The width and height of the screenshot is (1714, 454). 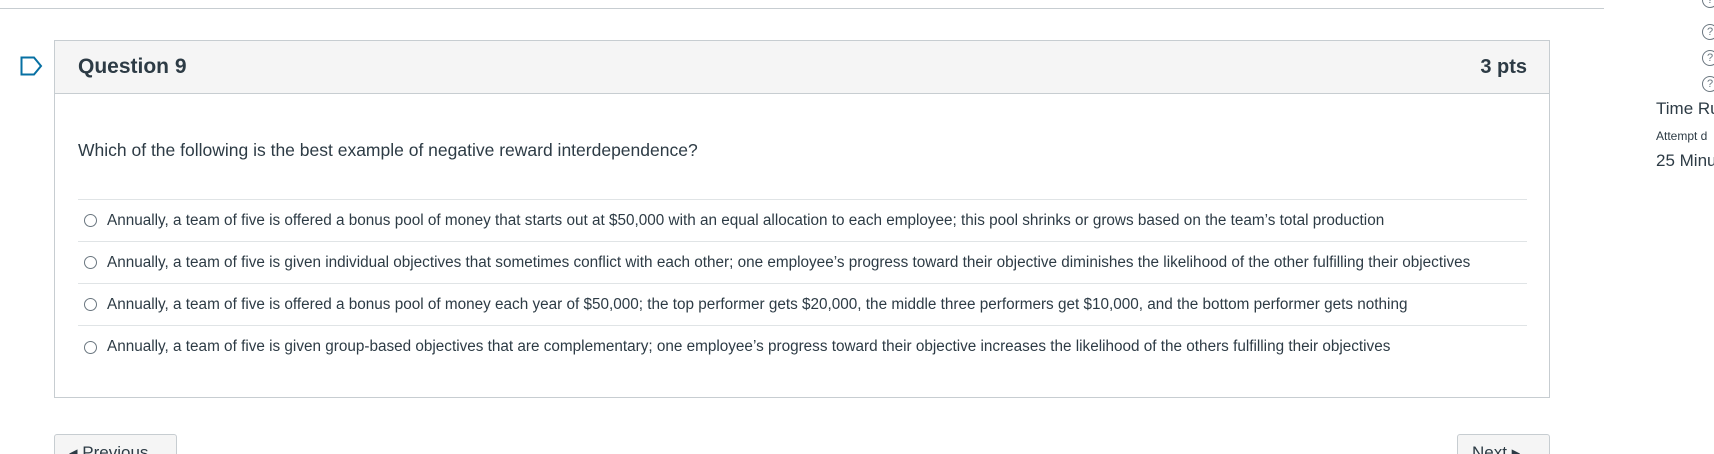 What do you see at coordinates (1685, 160) in the screenshot?
I see `time-duration: 25 Minu` at bounding box center [1685, 160].